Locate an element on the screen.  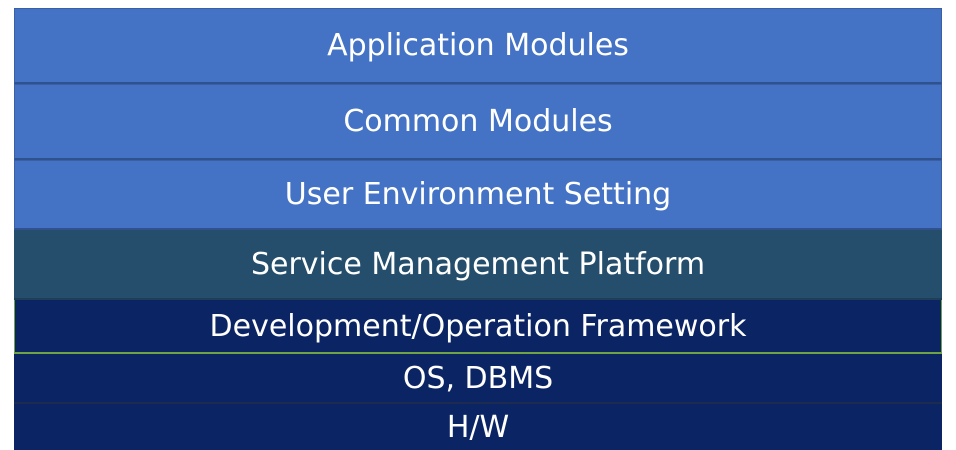
layer-label: Application Modules is located at coordinates (478, 45).